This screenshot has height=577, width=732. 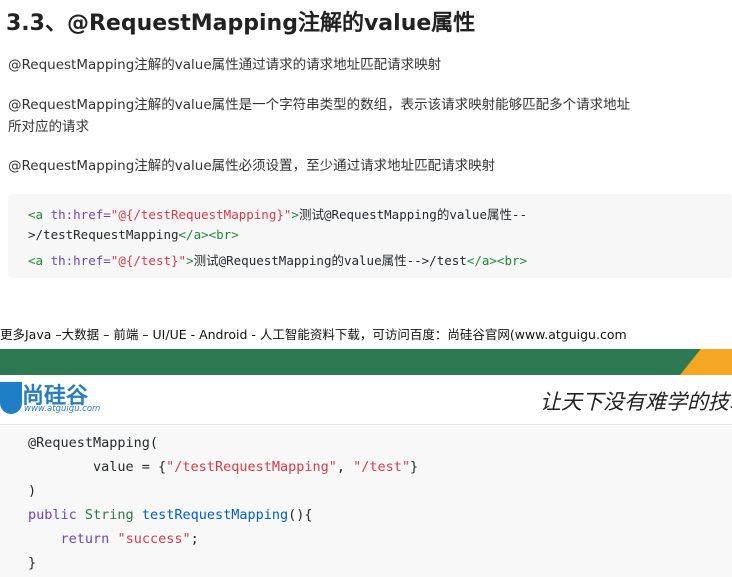 I want to click on paragraph-value-array-line2: 所对应的请求, so click(x=48, y=127).